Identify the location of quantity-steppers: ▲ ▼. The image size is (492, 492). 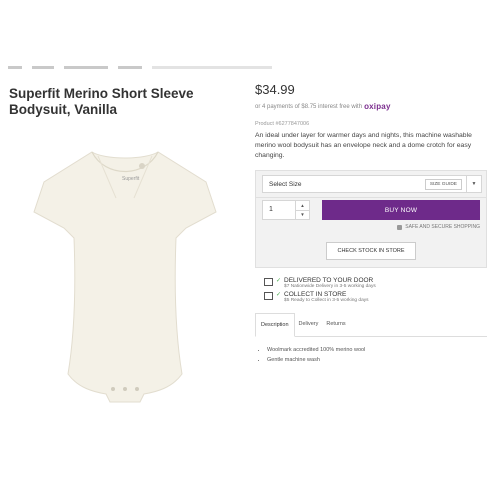
(302, 210).